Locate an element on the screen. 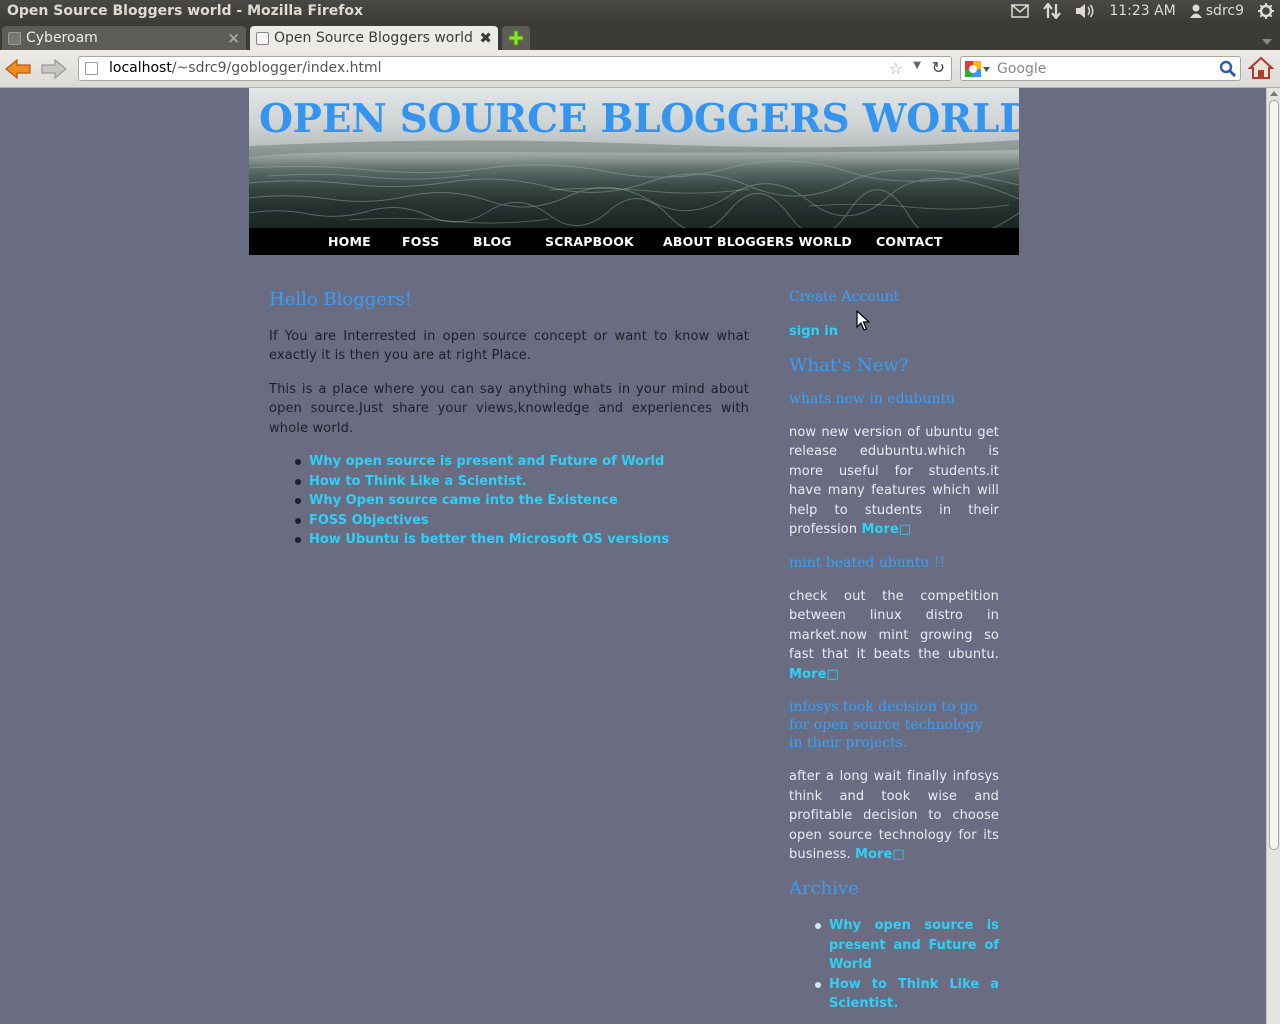  plus-icon is located at coordinates (516, 38).